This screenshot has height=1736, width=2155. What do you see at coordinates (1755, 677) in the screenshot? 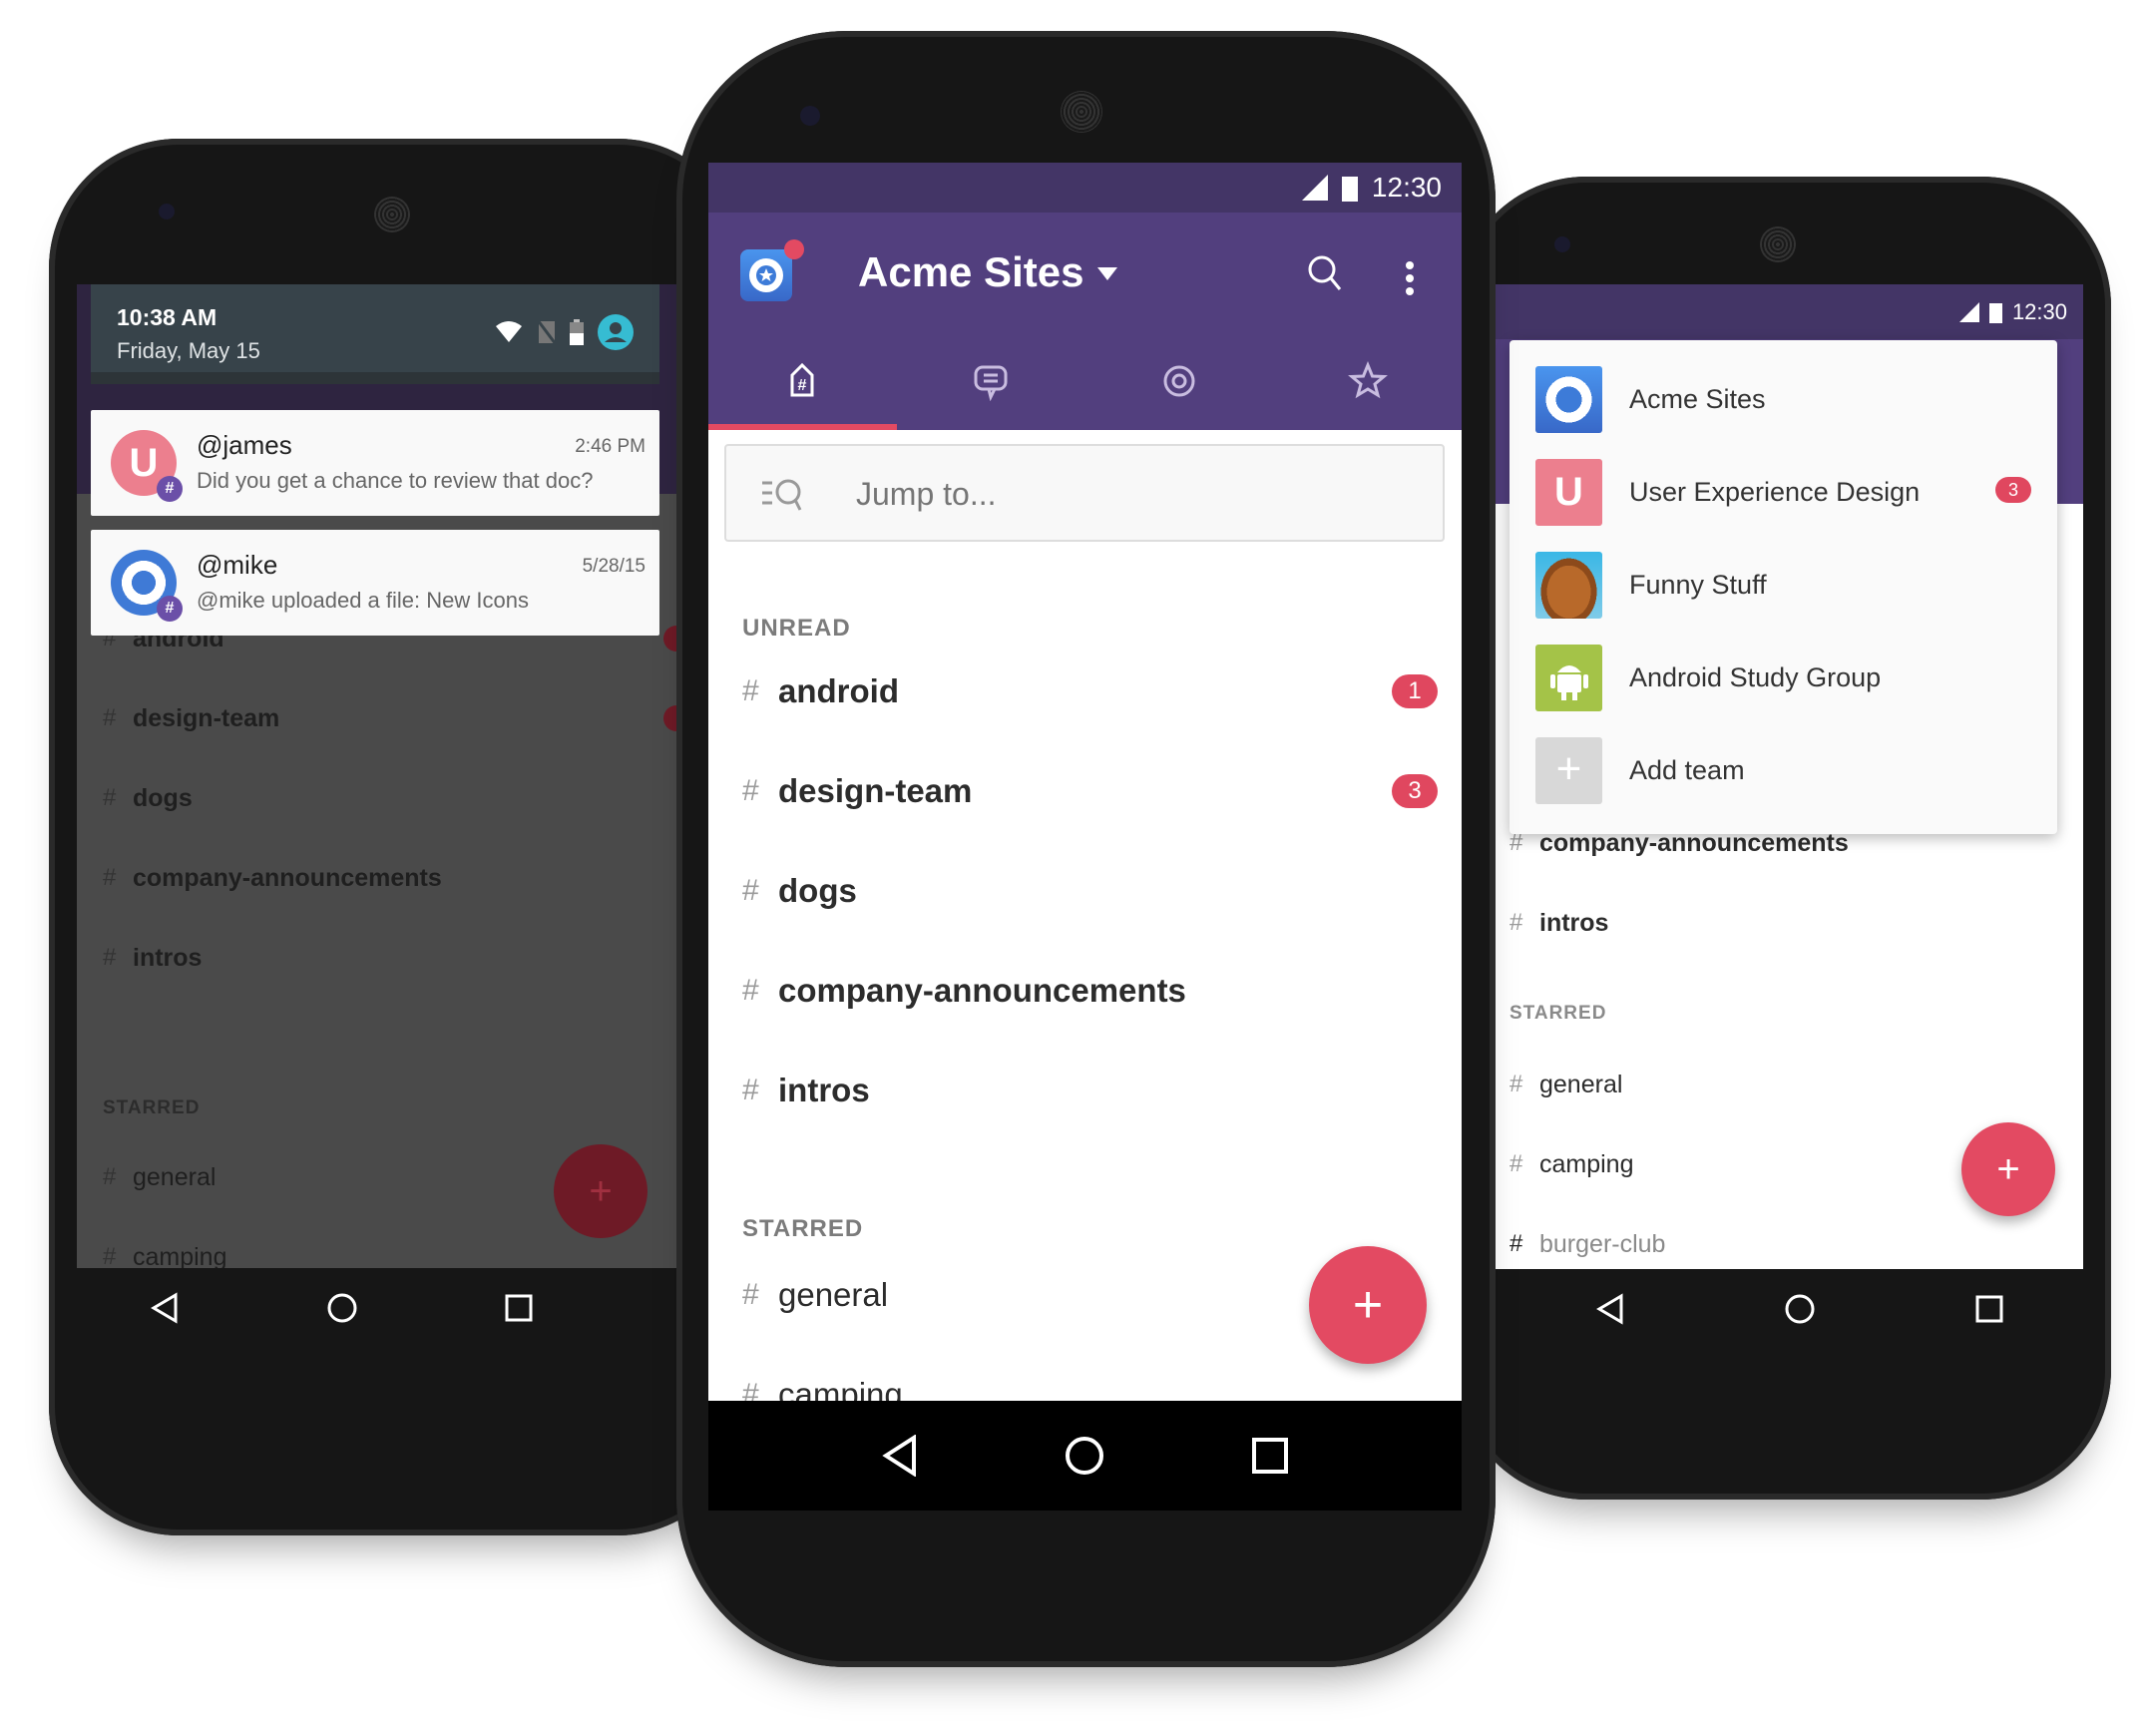
I see `team-name: Android Study Group` at bounding box center [1755, 677].